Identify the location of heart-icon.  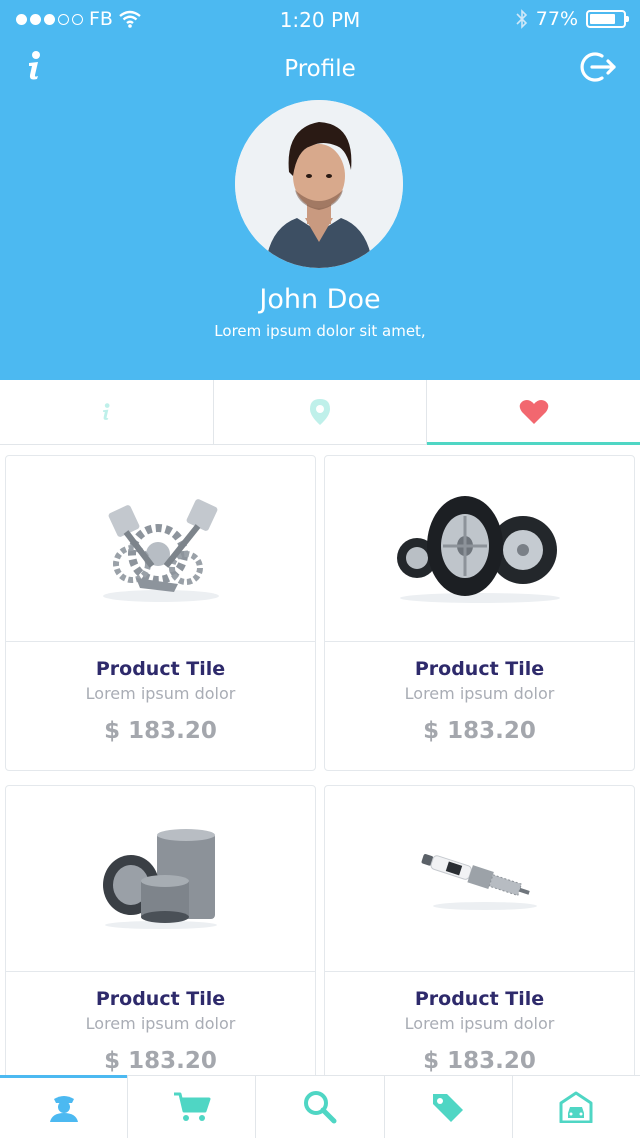
(533, 412).